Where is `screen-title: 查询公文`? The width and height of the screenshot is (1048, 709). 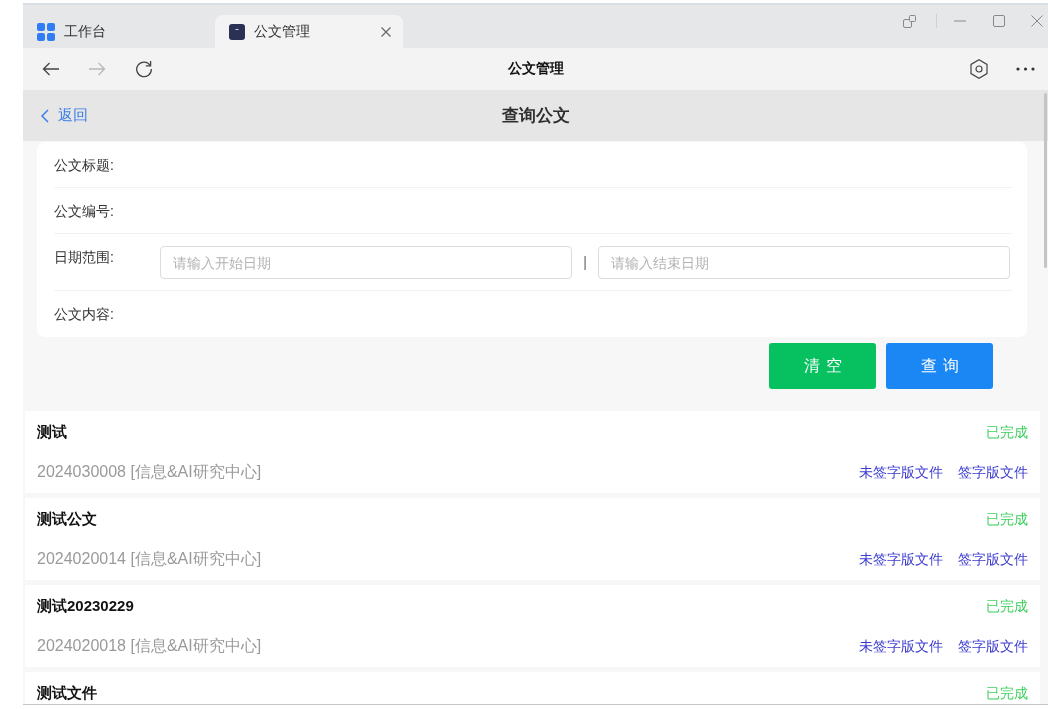
screen-title: 查询公文 is located at coordinates (535, 116).